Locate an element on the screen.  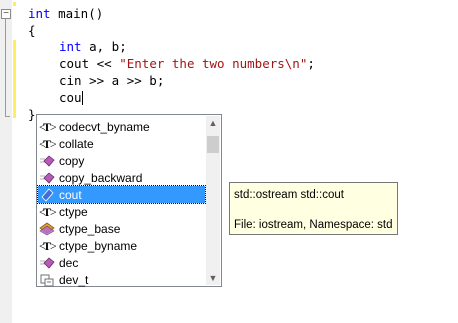
fold-guide is located at coordinates (5, 68).